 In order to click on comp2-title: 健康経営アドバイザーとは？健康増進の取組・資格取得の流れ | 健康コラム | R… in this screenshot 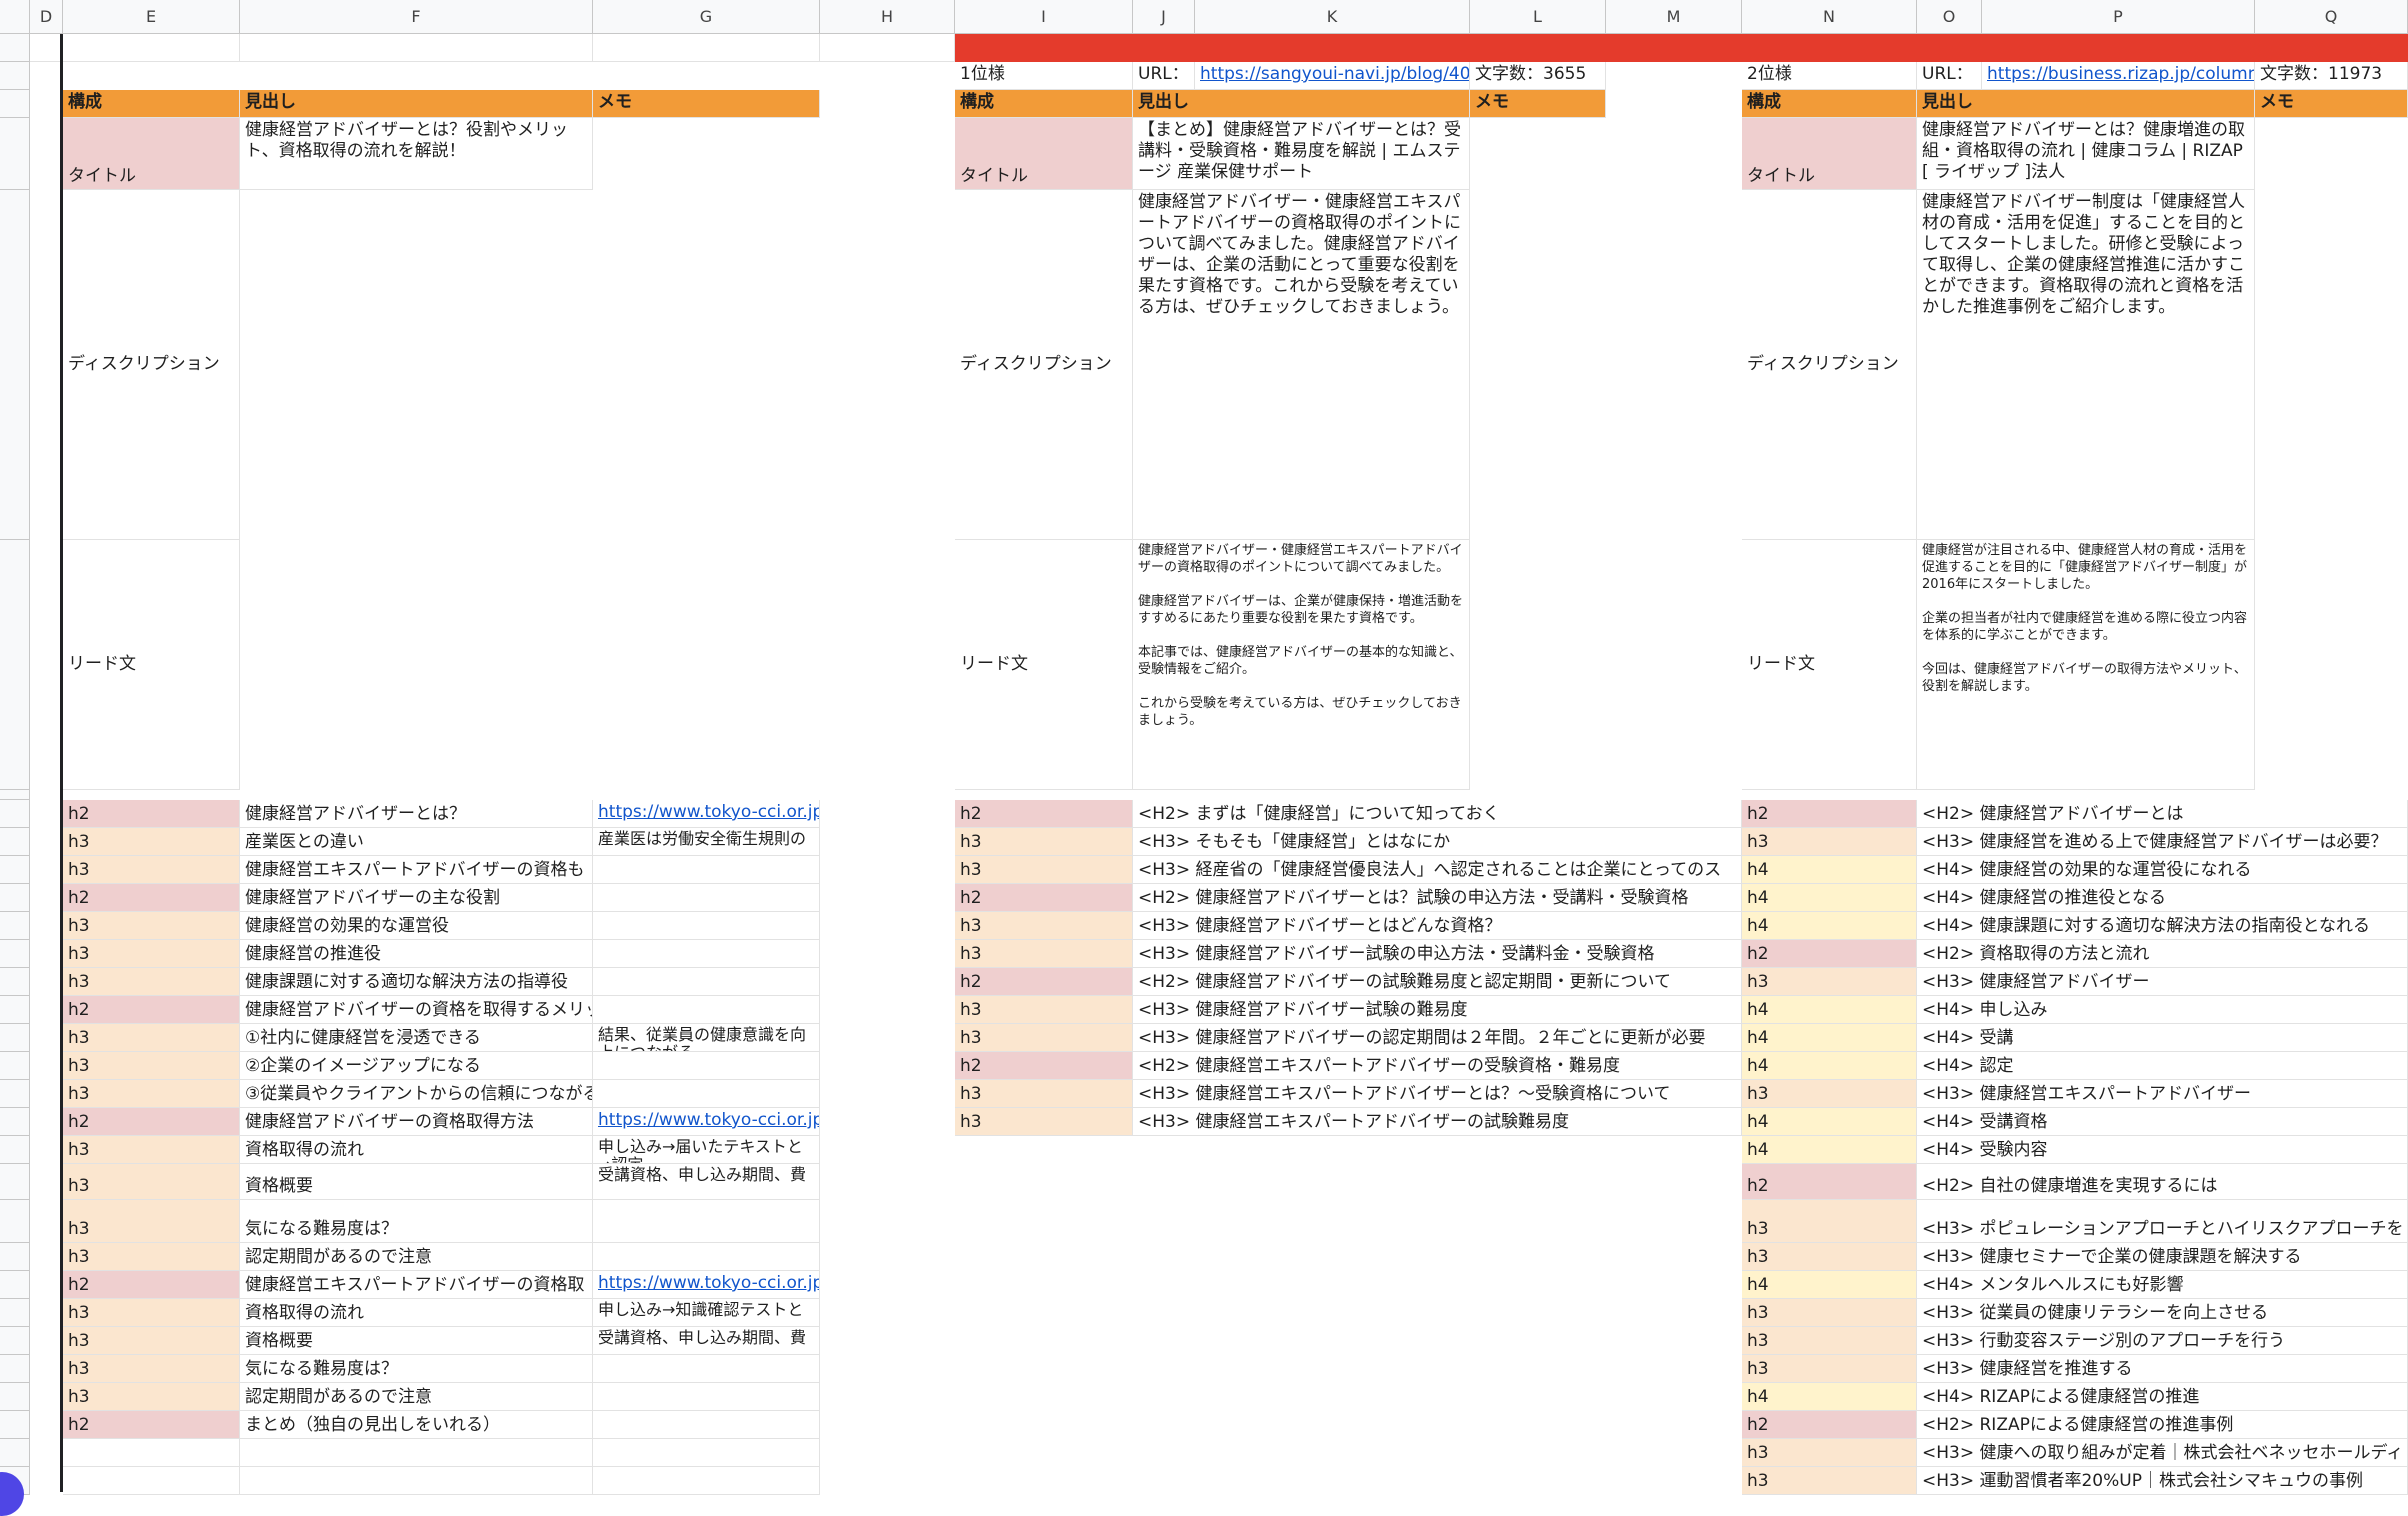, I will do `click(2086, 154)`.